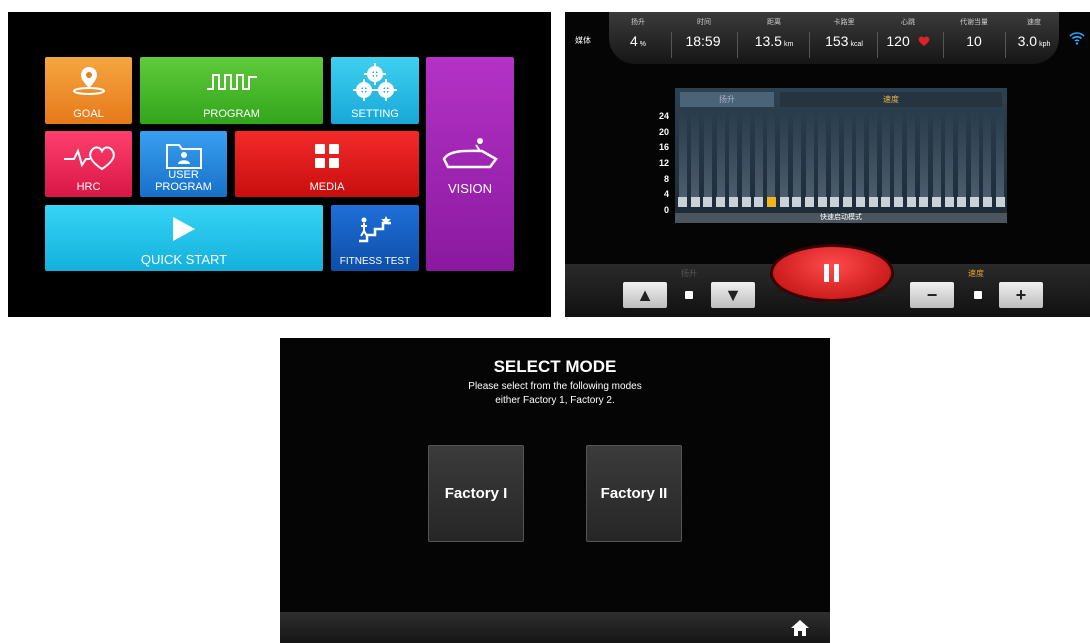 Image resolution: width=1090 pixels, height=643 pixels. What do you see at coordinates (974, 30) in the screenshot?
I see `stat-mets: 代谢当量 10` at bounding box center [974, 30].